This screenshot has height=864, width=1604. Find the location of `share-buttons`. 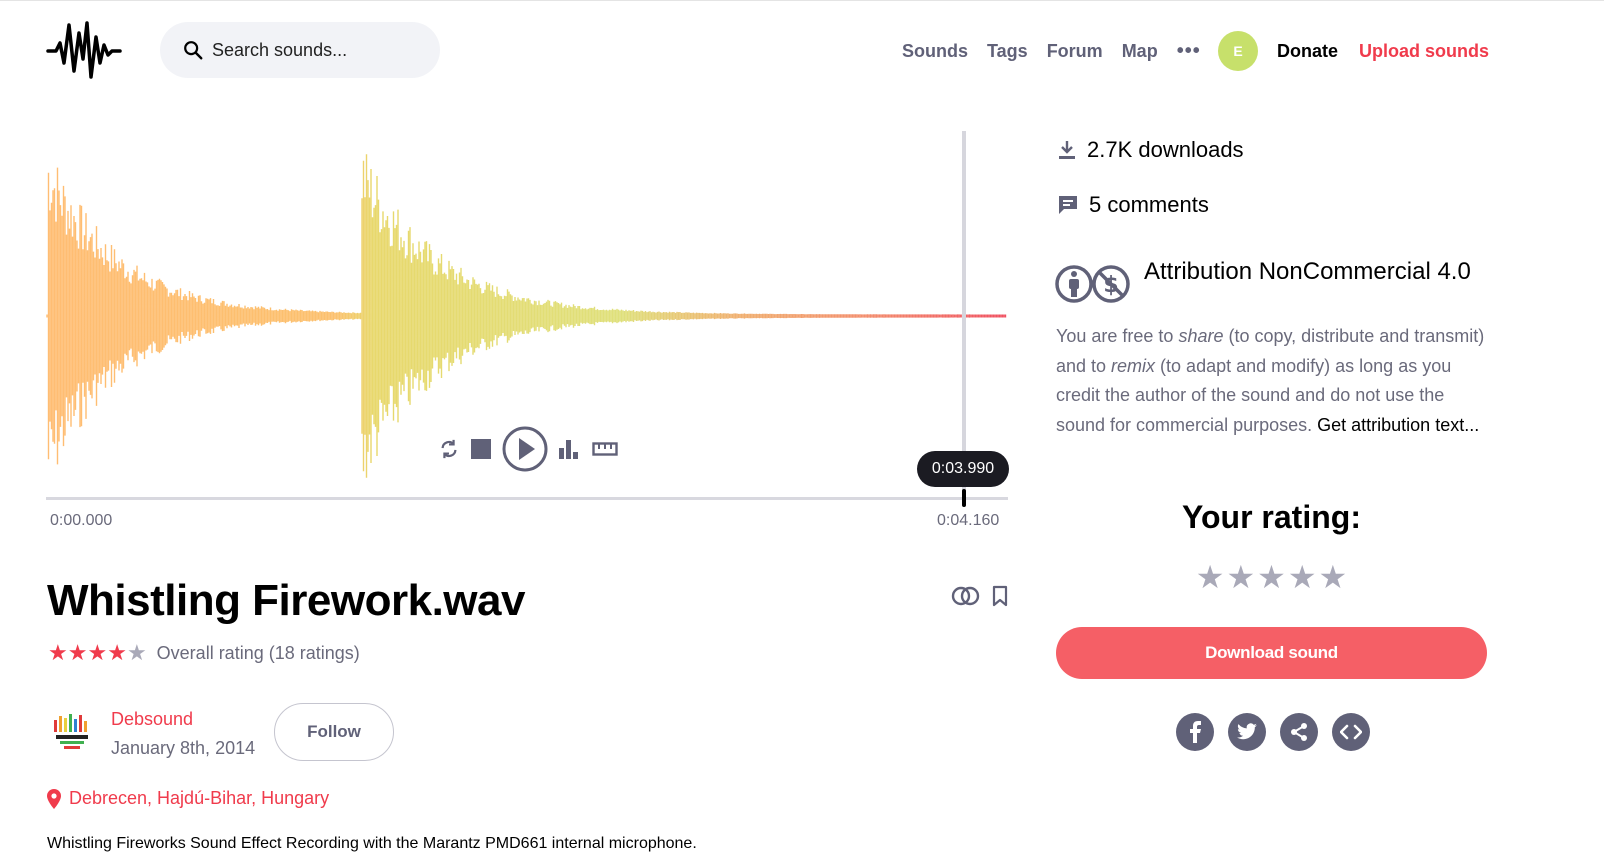

share-buttons is located at coordinates (1273, 732).